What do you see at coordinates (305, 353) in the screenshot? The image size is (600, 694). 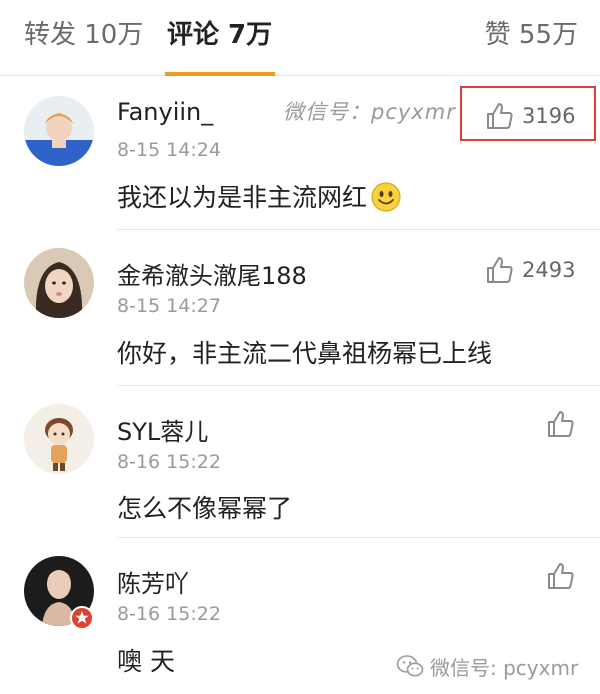 I see `comment-text: 你好，非主流二代鼻祖杨幂已上线` at bounding box center [305, 353].